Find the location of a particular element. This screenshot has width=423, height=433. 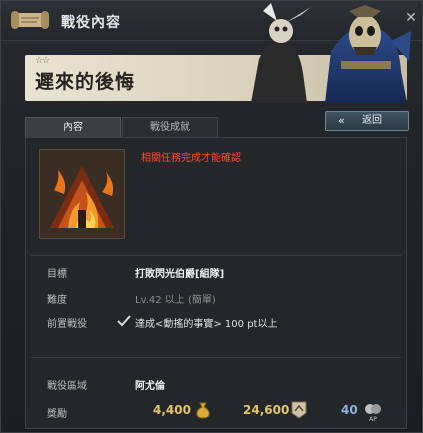

objective-value: 打敗閃光伯爵[組隊] is located at coordinates (180, 274).